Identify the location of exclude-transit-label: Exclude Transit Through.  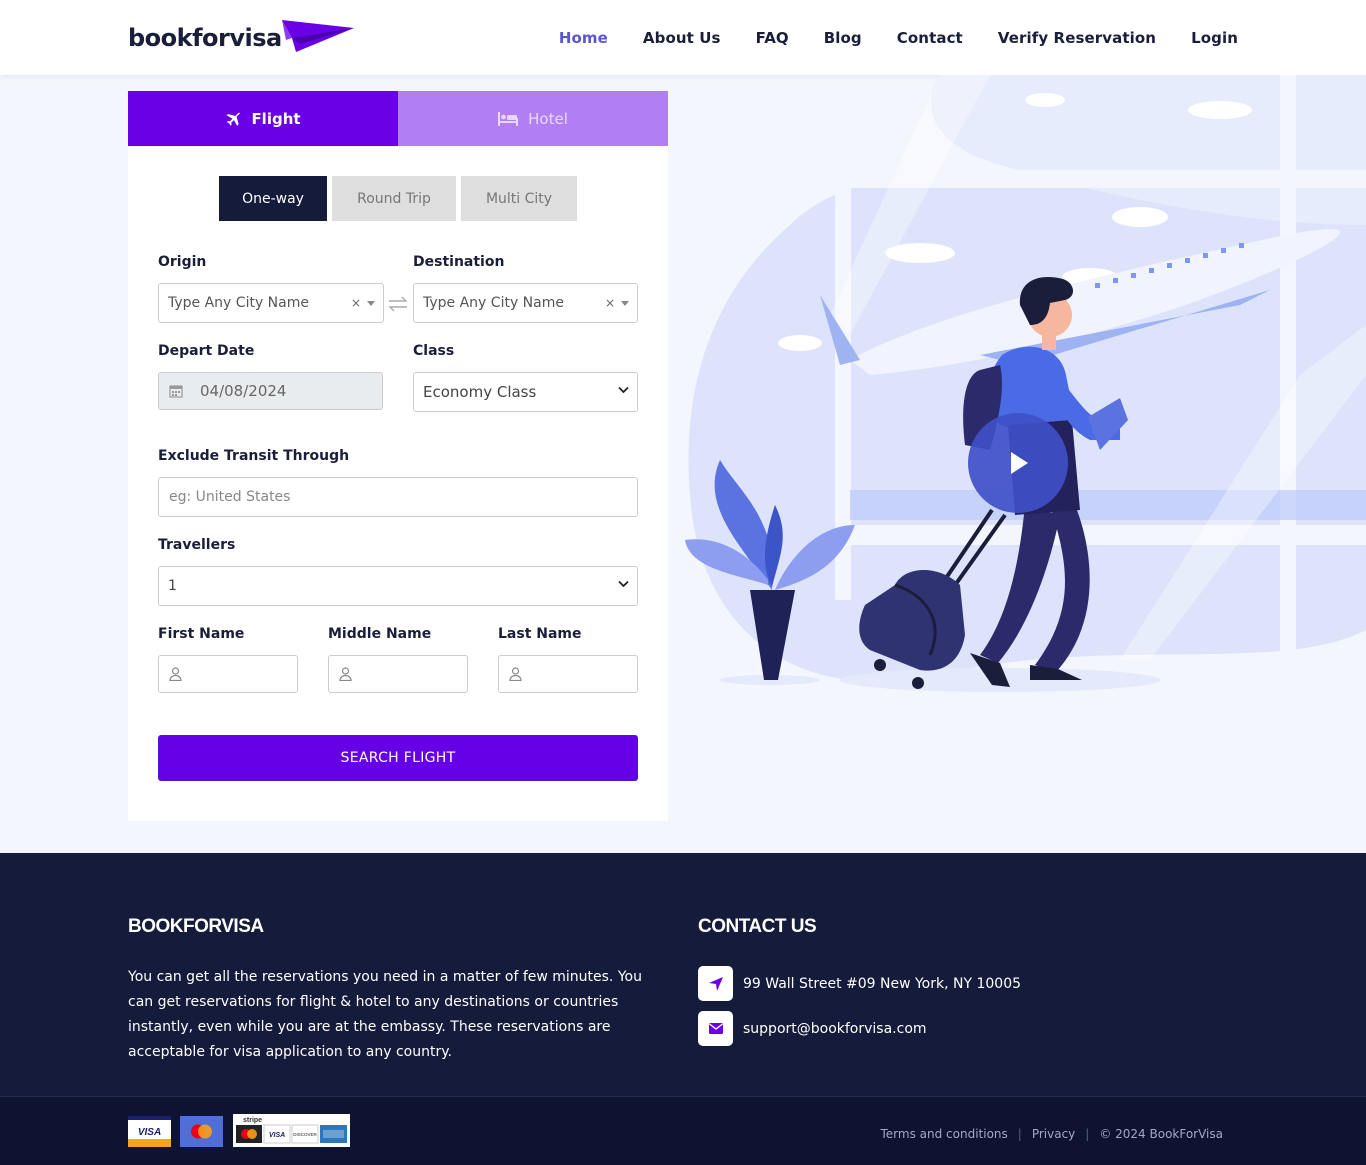
(254, 456).